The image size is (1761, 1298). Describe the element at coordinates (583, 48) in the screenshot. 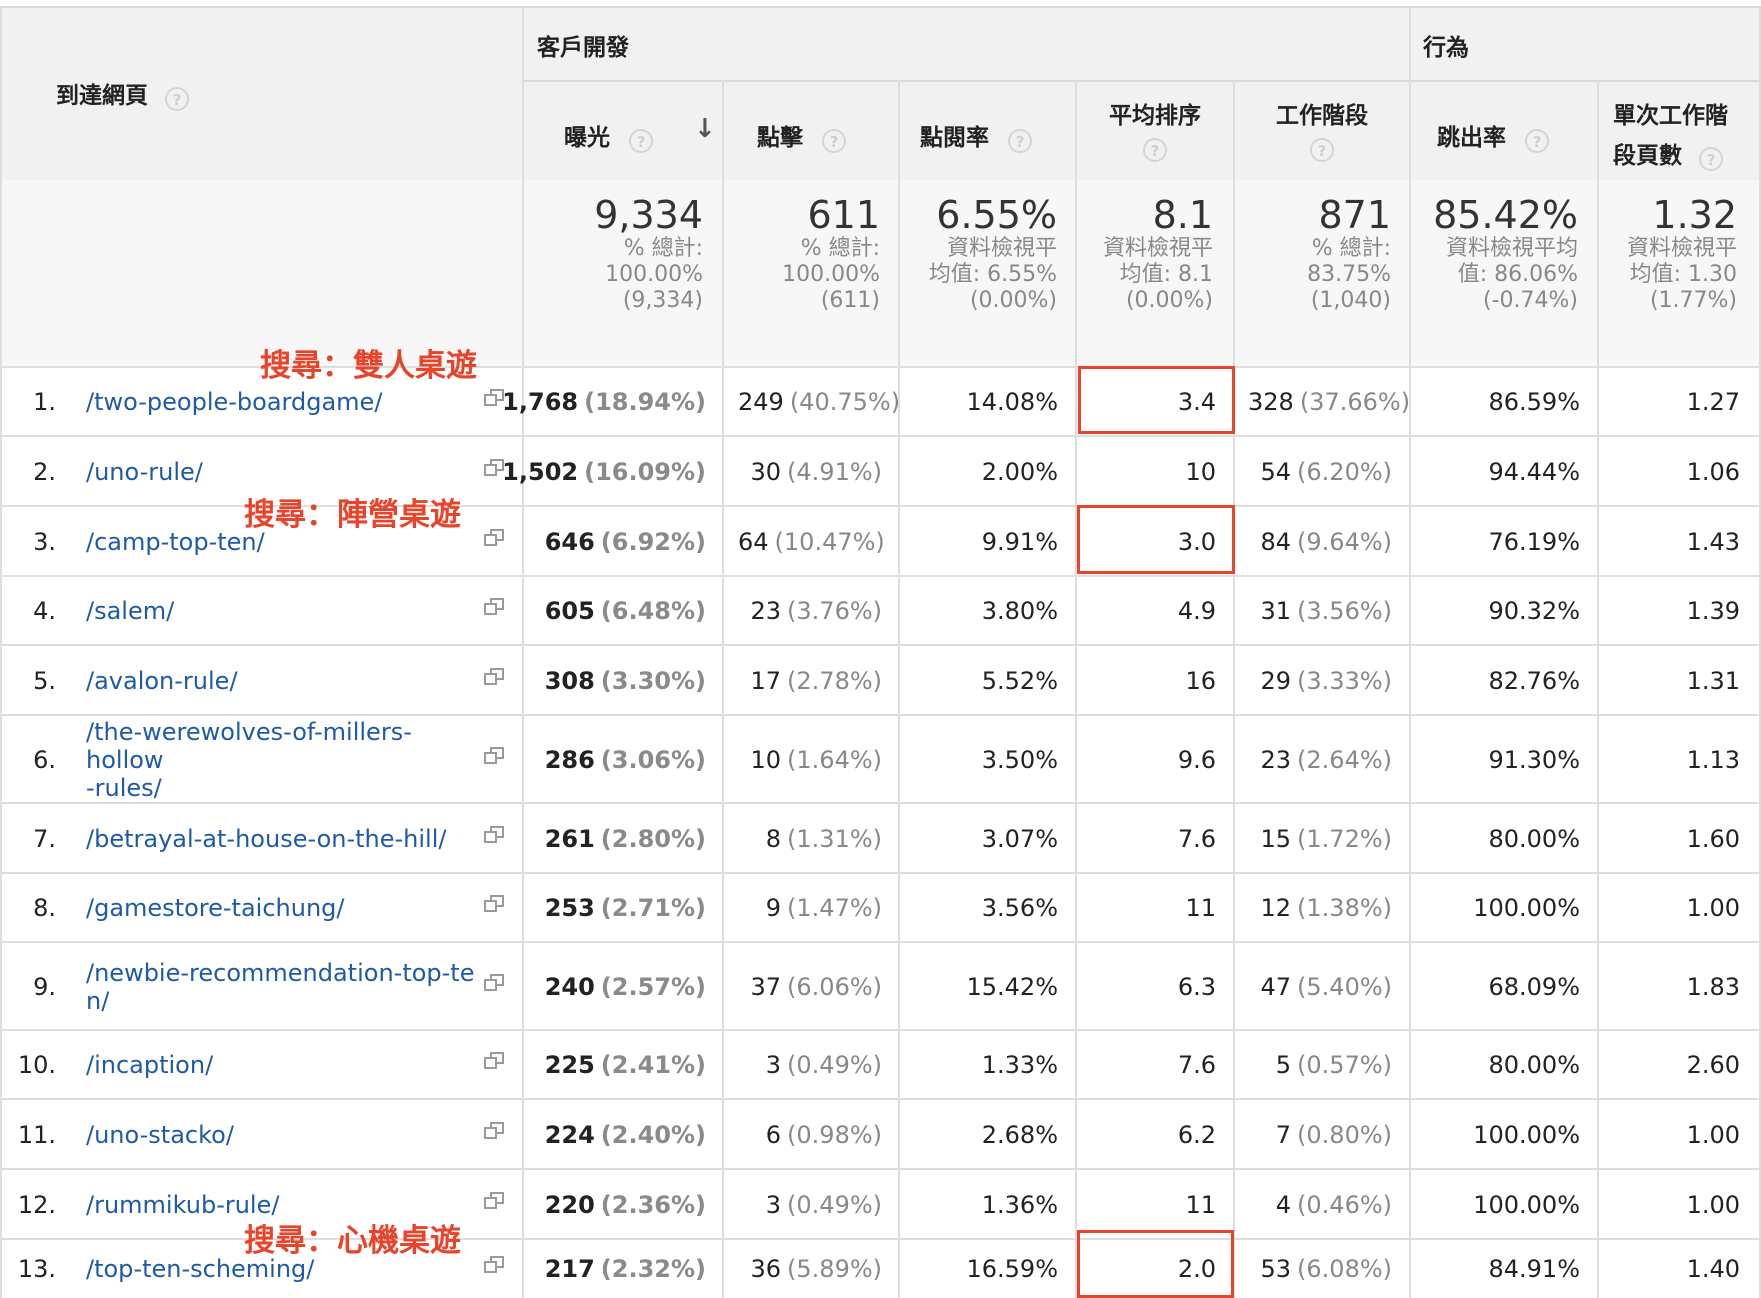

I see `group-header-acquisition-label: 客戶開發` at that location.